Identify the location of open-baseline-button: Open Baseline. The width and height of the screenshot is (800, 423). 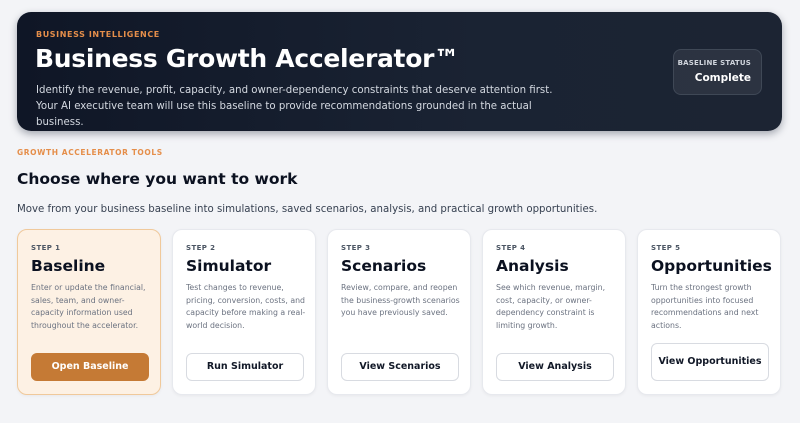
(90, 367).